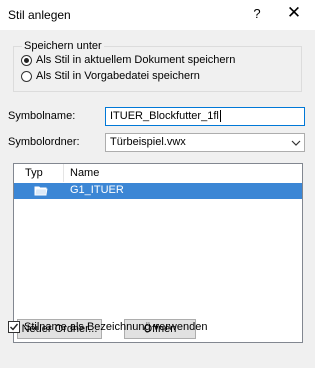 This screenshot has width=320, height=368. What do you see at coordinates (84, 173) in the screenshot?
I see `column-header-name: Name` at bounding box center [84, 173].